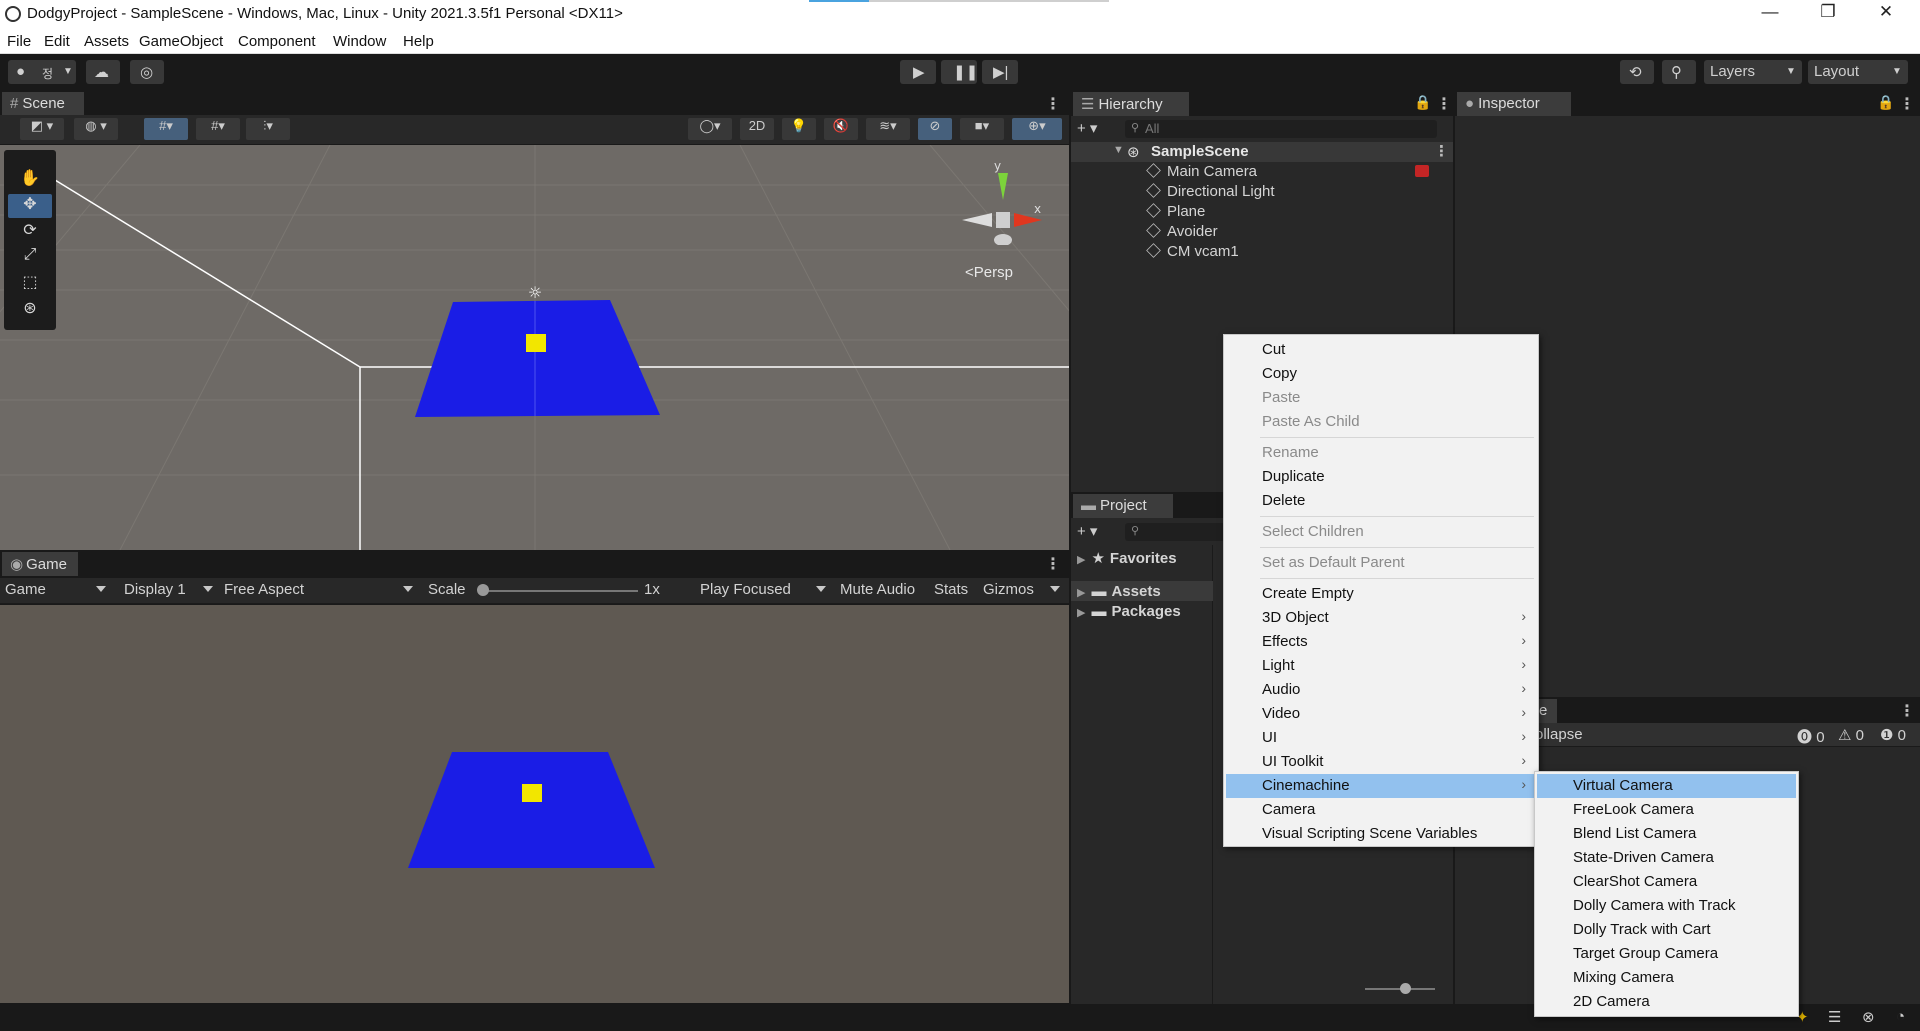 This screenshot has width=1920, height=1031. What do you see at coordinates (935, 129) in the screenshot?
I see `hidden-objects-toggle: ⊘` at bounding box center [935, 129].